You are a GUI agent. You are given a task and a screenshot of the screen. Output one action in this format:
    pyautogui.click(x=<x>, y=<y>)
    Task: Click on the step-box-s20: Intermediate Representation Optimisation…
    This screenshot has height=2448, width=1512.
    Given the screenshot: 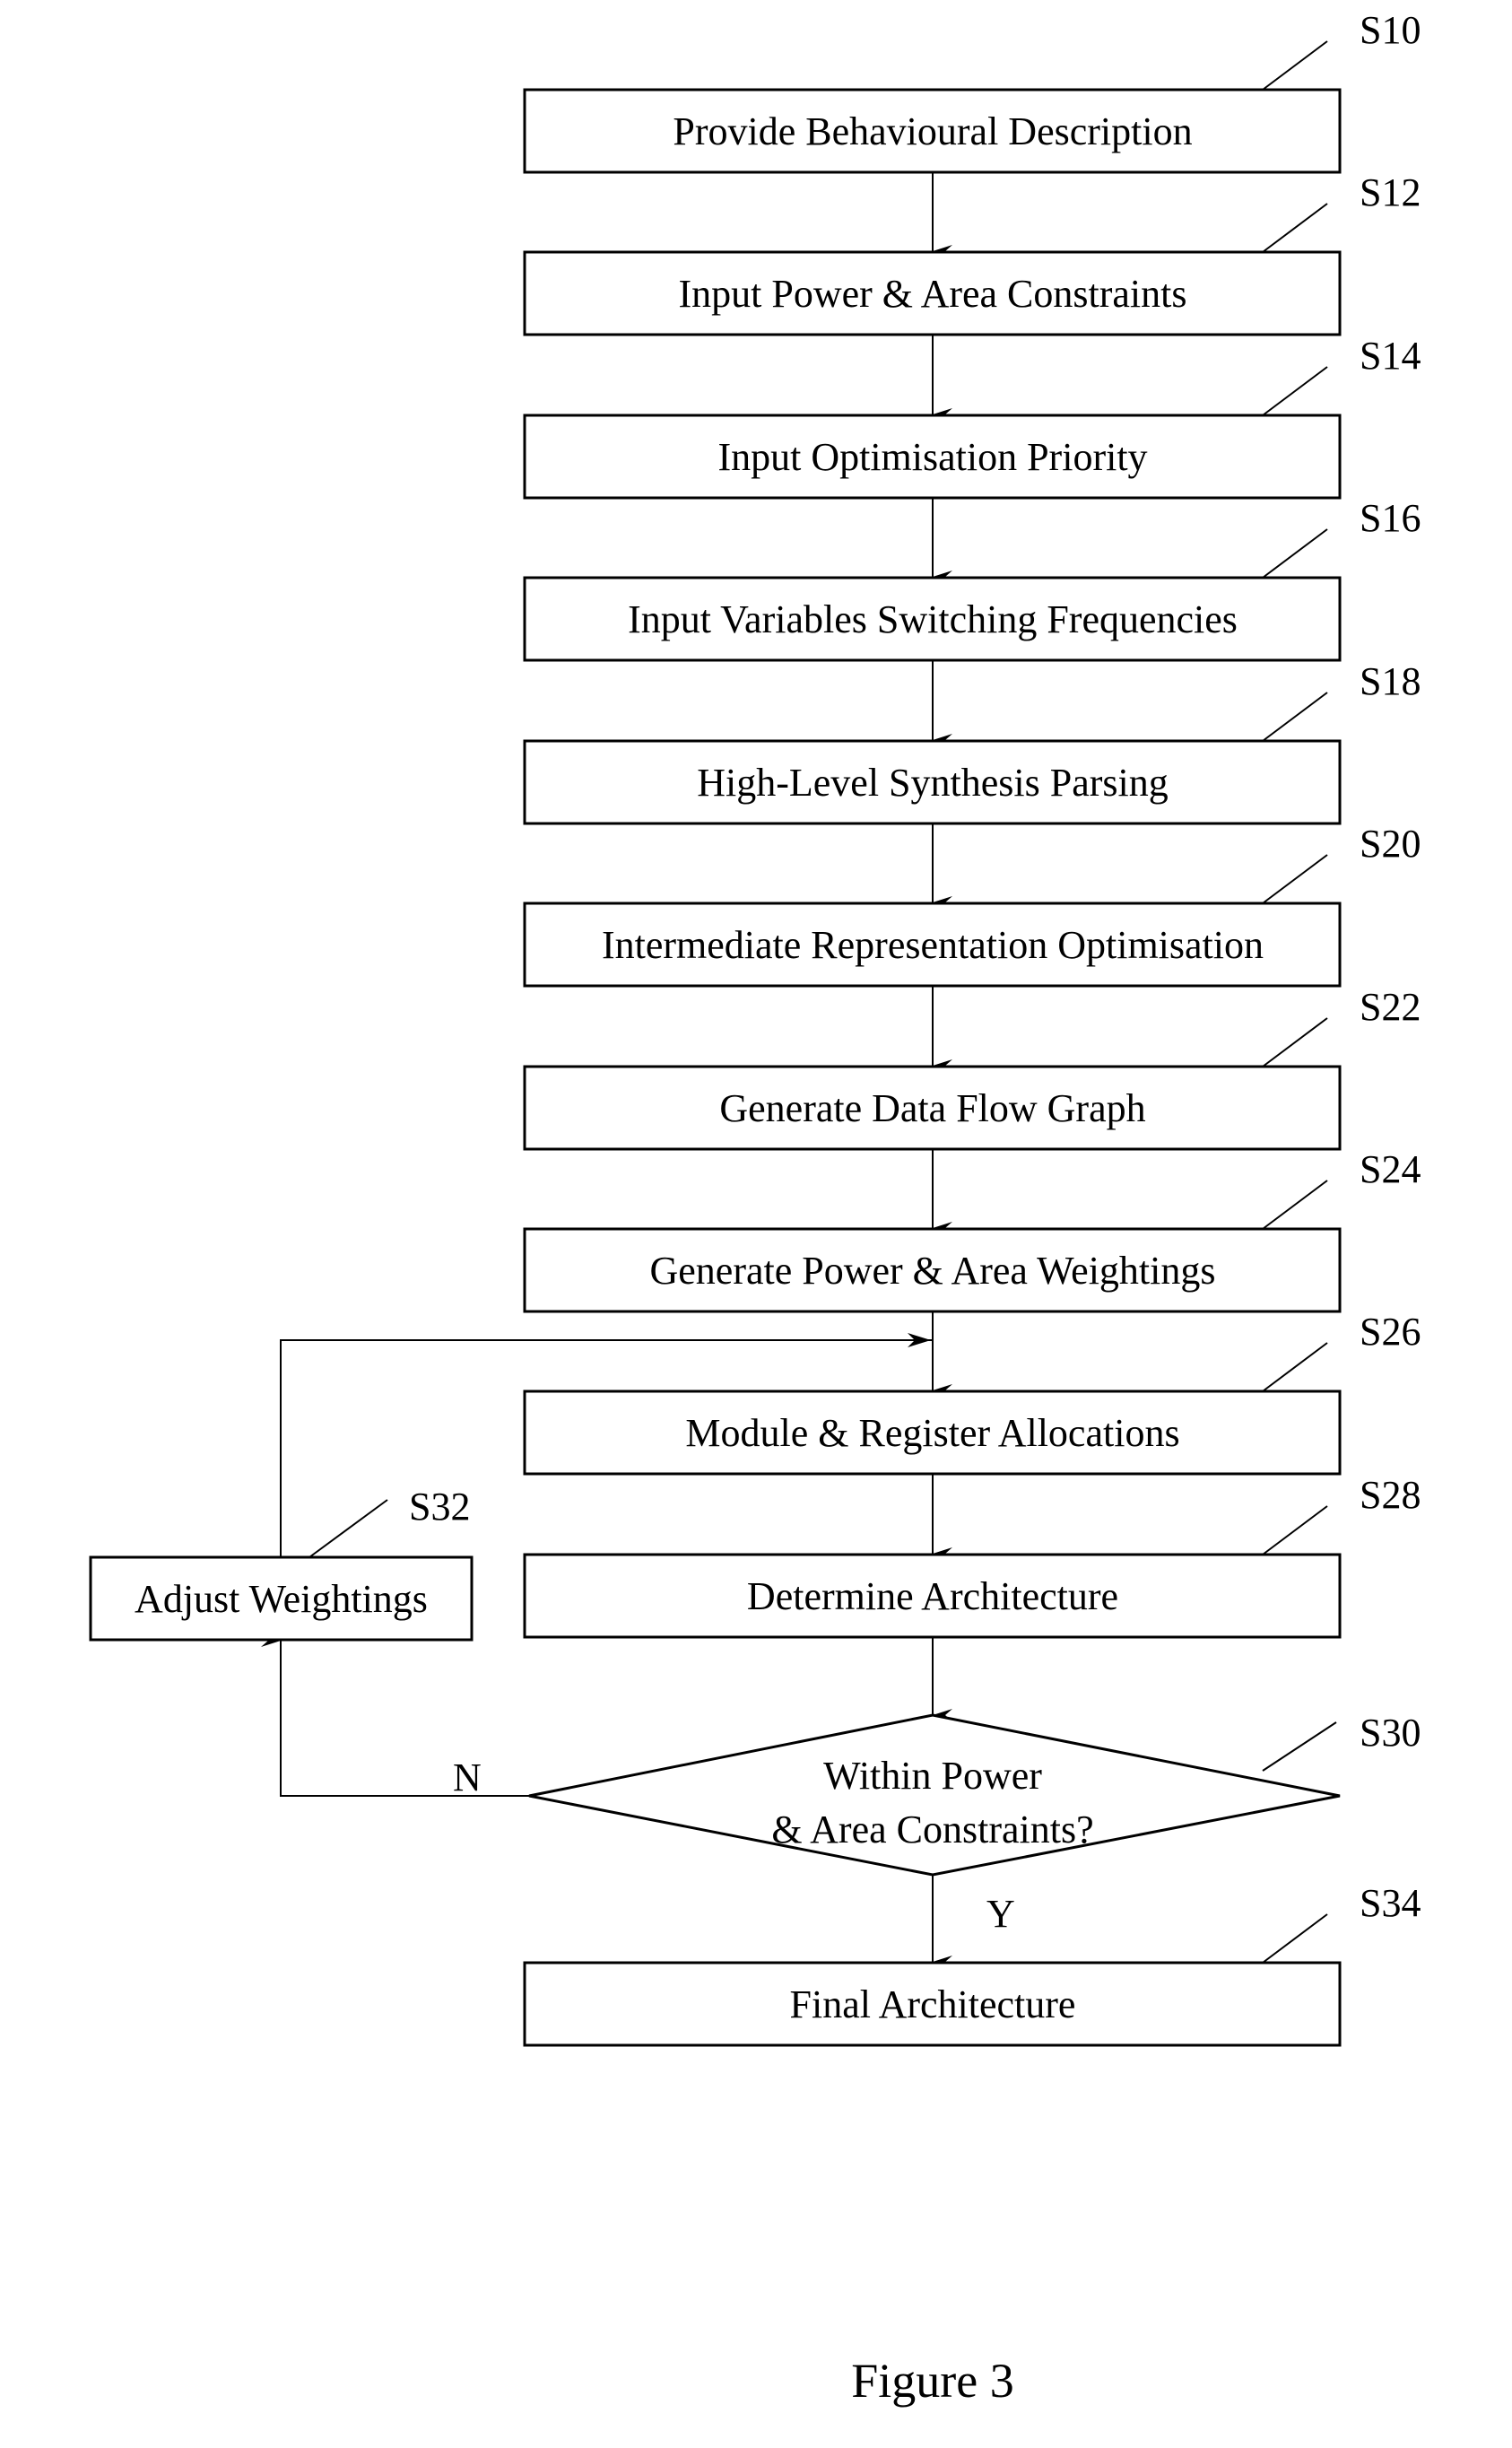 What is the action you would take?
    pyautogui.click(x=972, y=905)
    